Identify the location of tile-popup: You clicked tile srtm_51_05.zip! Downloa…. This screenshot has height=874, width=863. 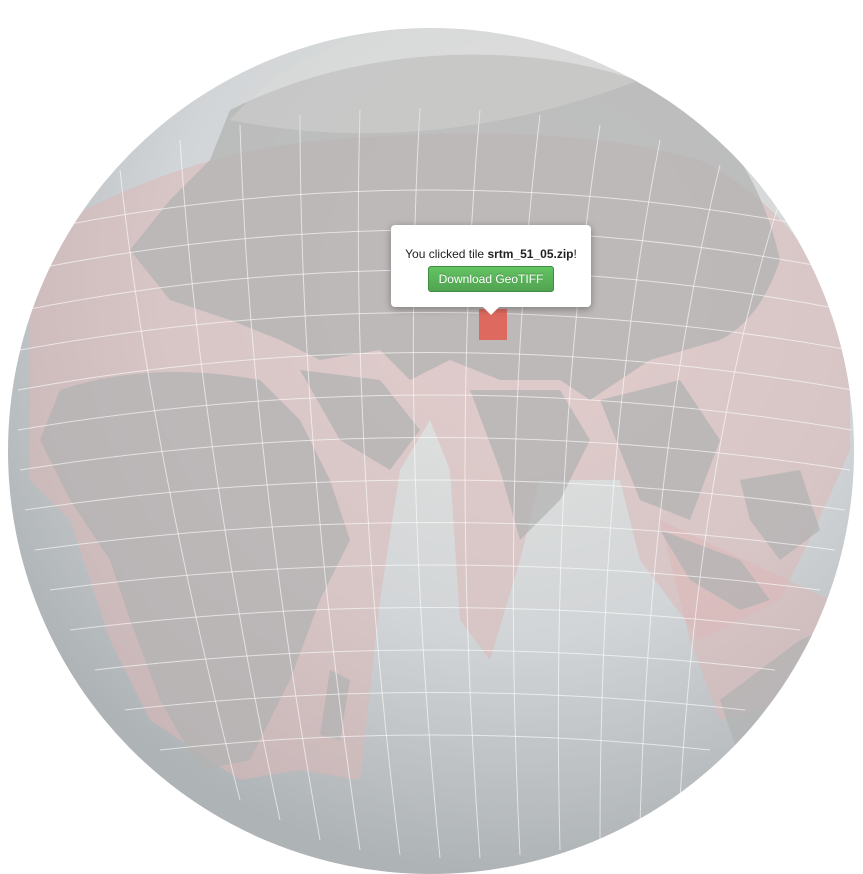
(491, 270).